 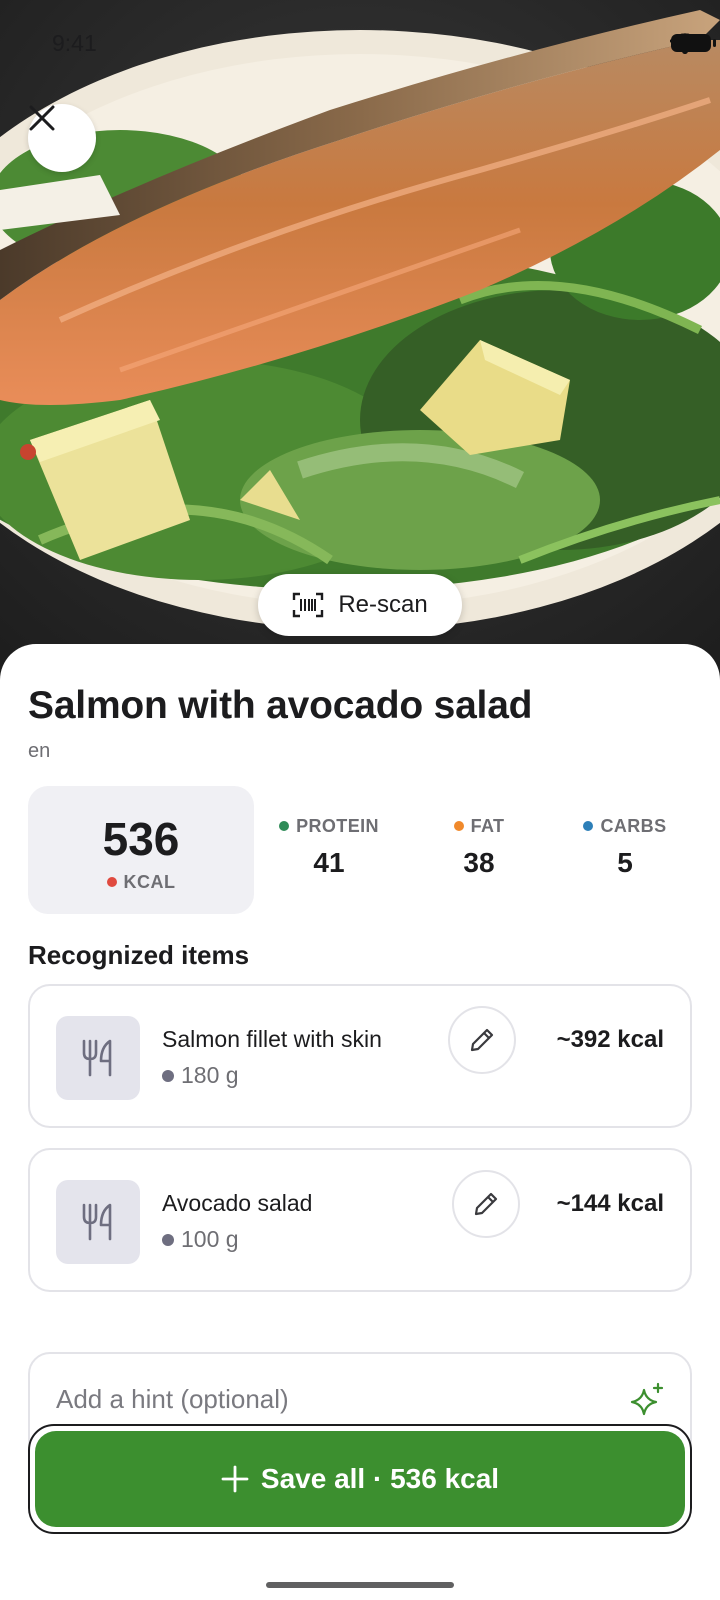 What do you see at coordinates (149, 882) in the screenshot?
I see `calories-label-text: KCAL` at bounding box center [149, 882].